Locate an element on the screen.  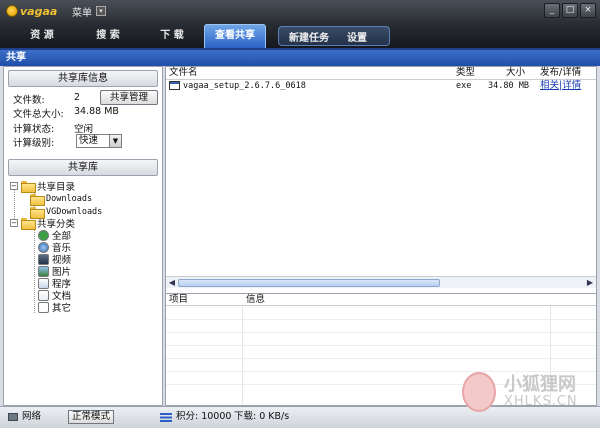
logo-text: vagaa is located at coordinates (39, 11).